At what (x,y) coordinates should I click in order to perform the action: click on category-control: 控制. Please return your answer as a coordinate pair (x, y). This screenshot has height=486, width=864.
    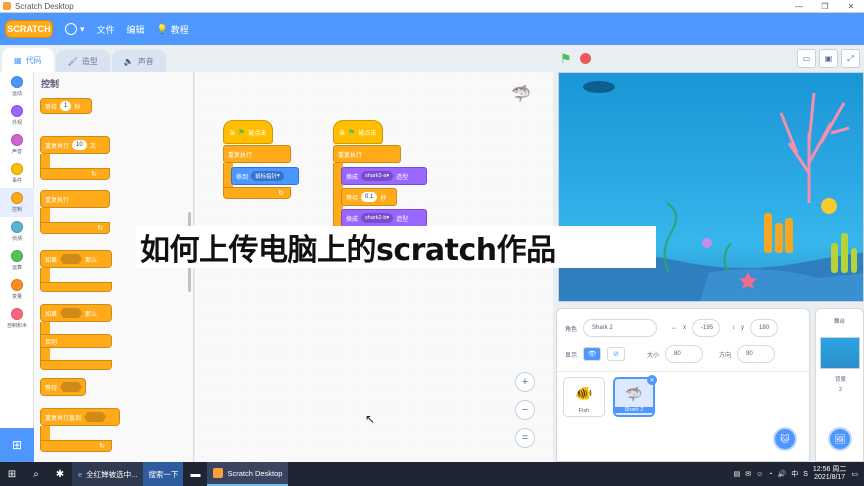
    Looking at the image, I should click on (17, 202).